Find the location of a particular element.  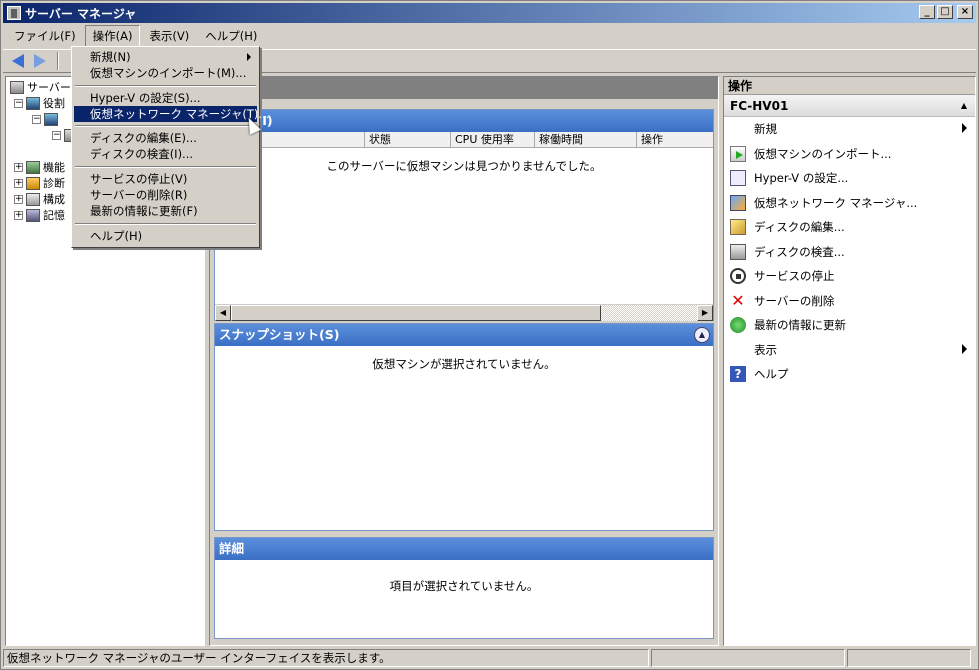

column-cpu: CPU 使用率 is located at coordinates (493, 139).